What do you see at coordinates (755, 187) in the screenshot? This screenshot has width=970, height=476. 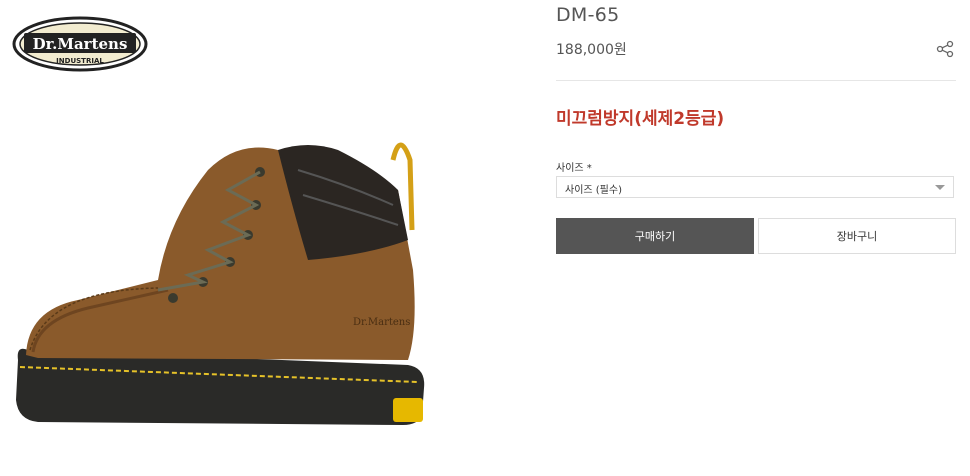 I see `size-select: 사이즈 (필수)` at bounding box center [755, 187].